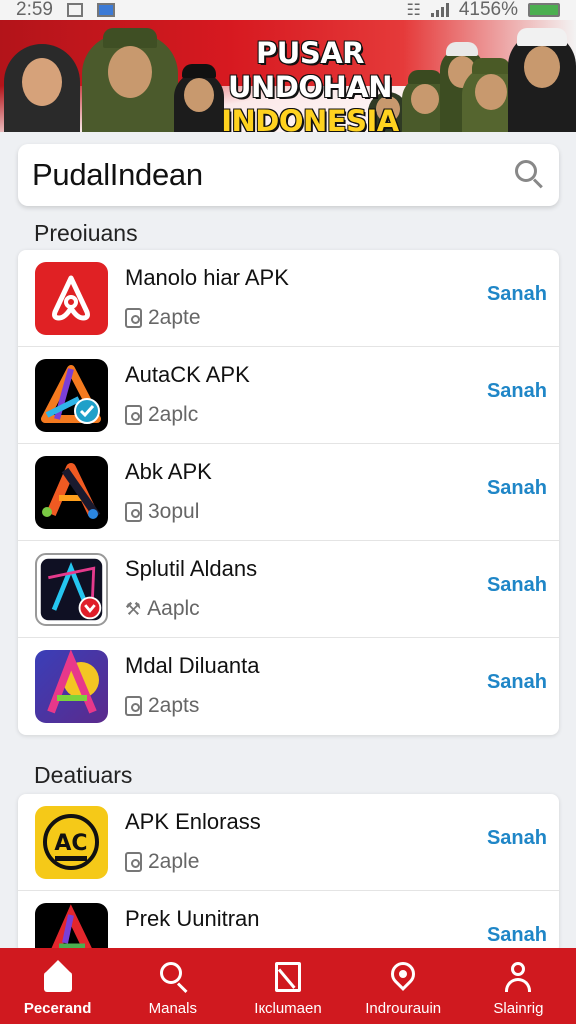 The image size is (576, 1024). What do you see at coordinates (83, 775) in the screenshot?
I see `section-title: Deatiuars` at bounding box center [83, 775].